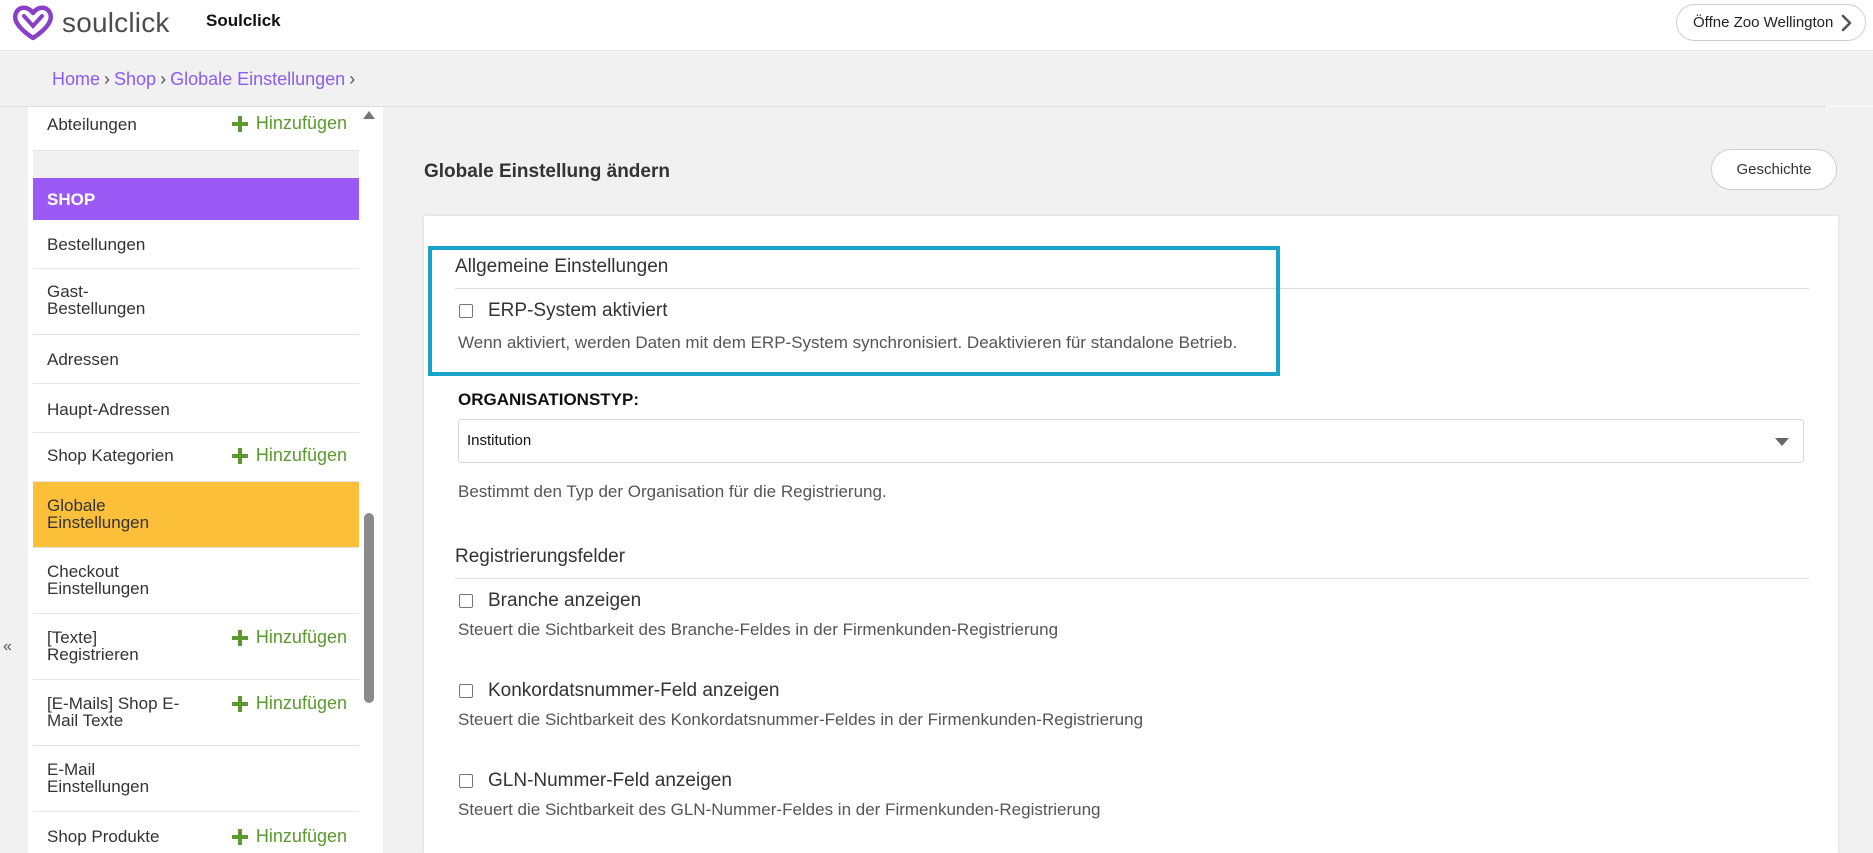  What do you see at coordinates (1763, 22) in the screenshot?
I see `open-zoo-label: Öffne Zoo Wellington` at bounding box center [1763, 22].